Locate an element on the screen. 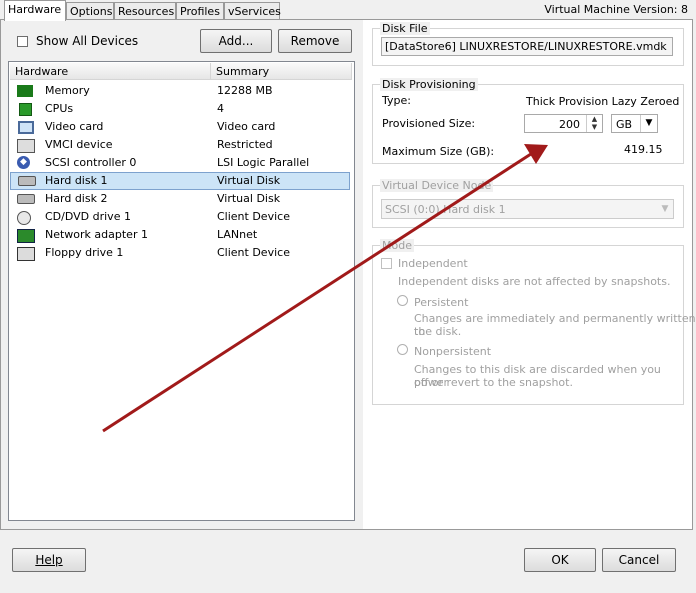 The width and height of the screenshot is (696, 593). help-label: Help is located at coordinates (49, 560).